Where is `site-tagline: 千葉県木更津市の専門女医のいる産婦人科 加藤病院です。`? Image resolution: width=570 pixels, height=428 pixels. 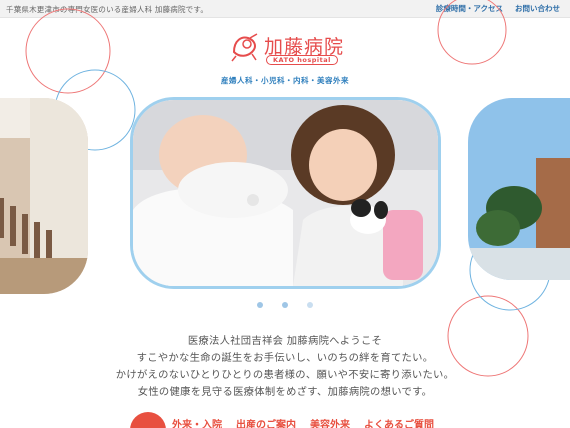
site-tagline: 千葉県木更津市の専門女医のいる産婦人科 加藤病院です。 is located at coordinates (107, 9).